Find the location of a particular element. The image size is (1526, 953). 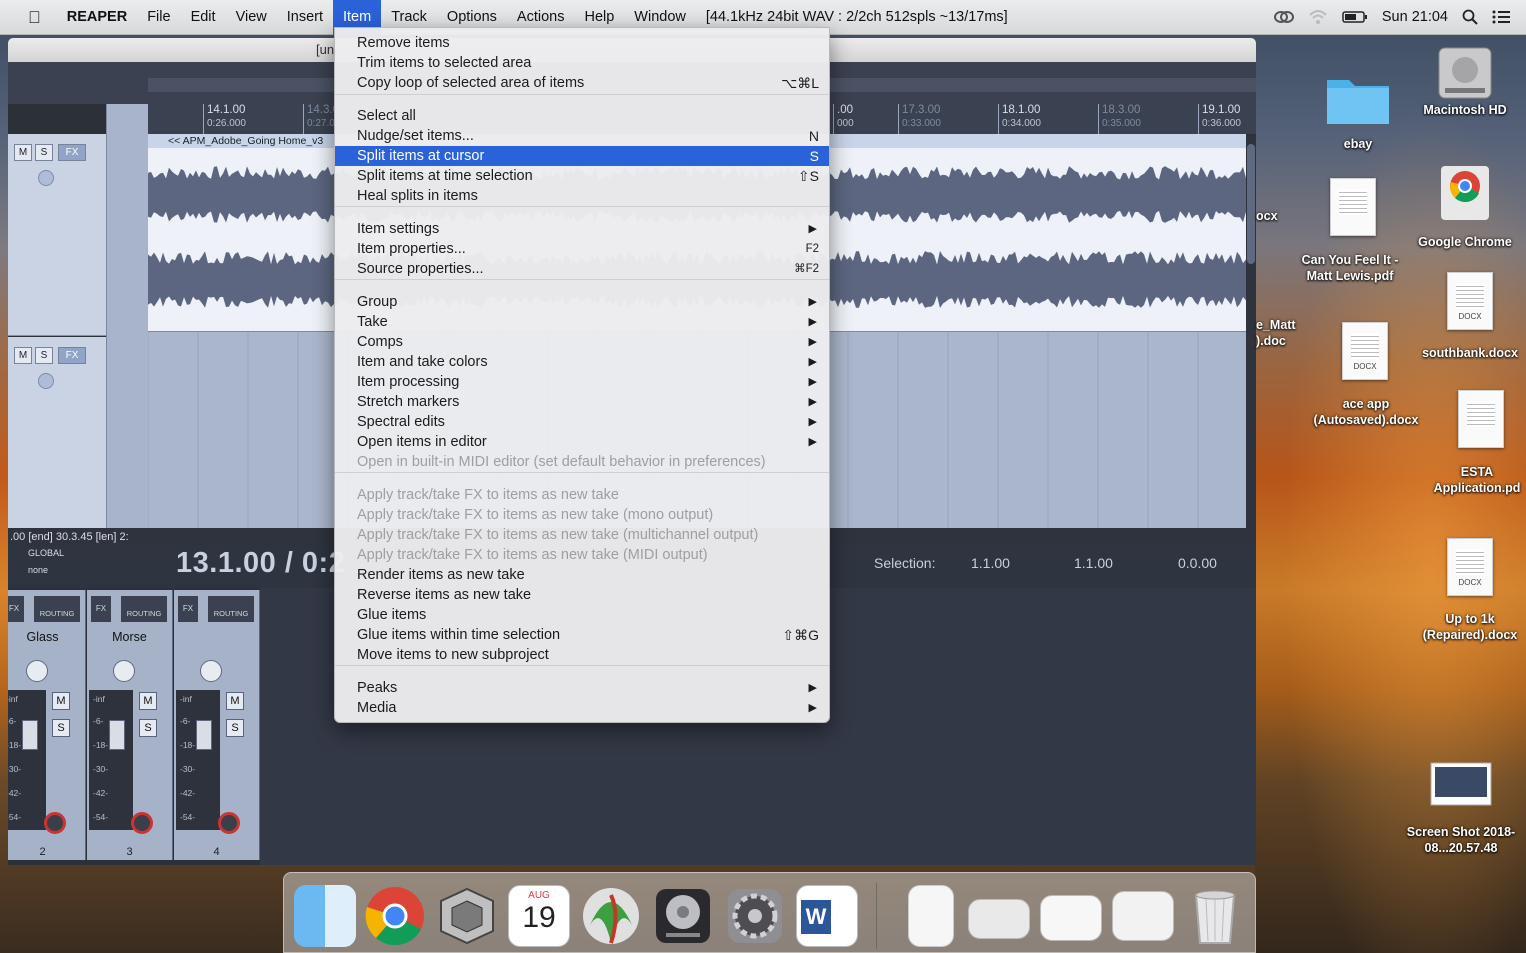

menu-item-glue-items: Glue items is located at coordinates (582, 615).